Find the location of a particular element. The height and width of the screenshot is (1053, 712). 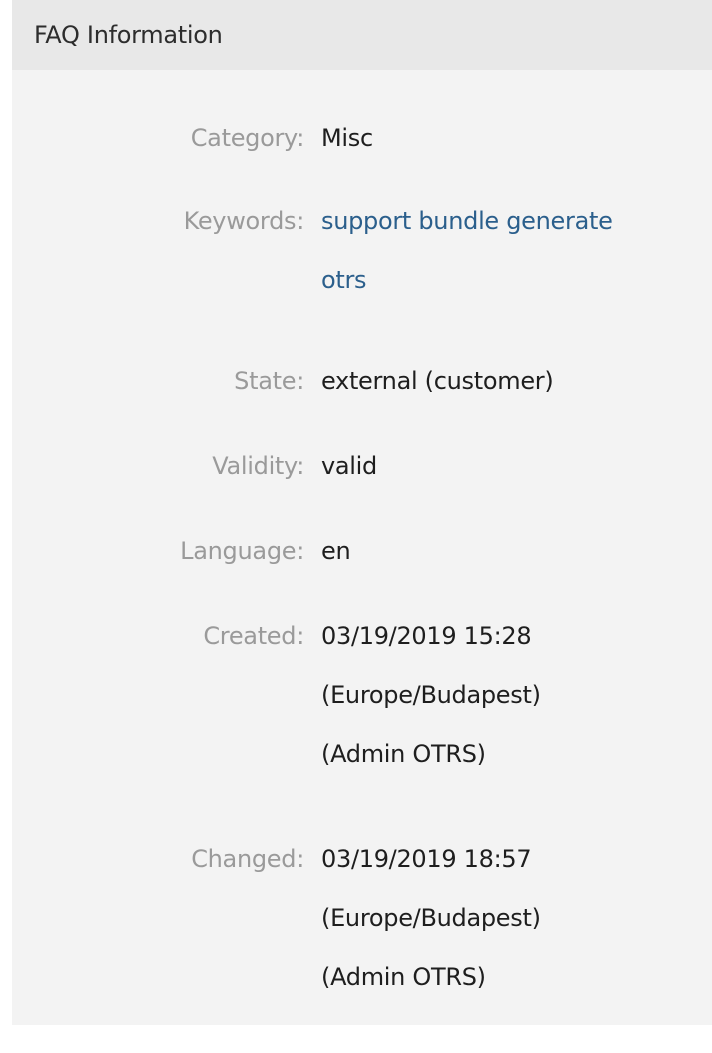

keywords-value: support bundle generate otrs is located at coordinates (506, 251).